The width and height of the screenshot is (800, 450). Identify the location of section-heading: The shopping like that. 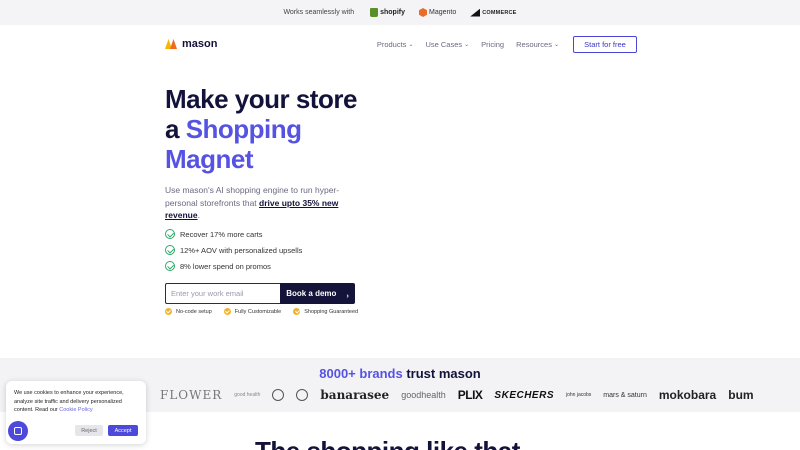
(387, 443).